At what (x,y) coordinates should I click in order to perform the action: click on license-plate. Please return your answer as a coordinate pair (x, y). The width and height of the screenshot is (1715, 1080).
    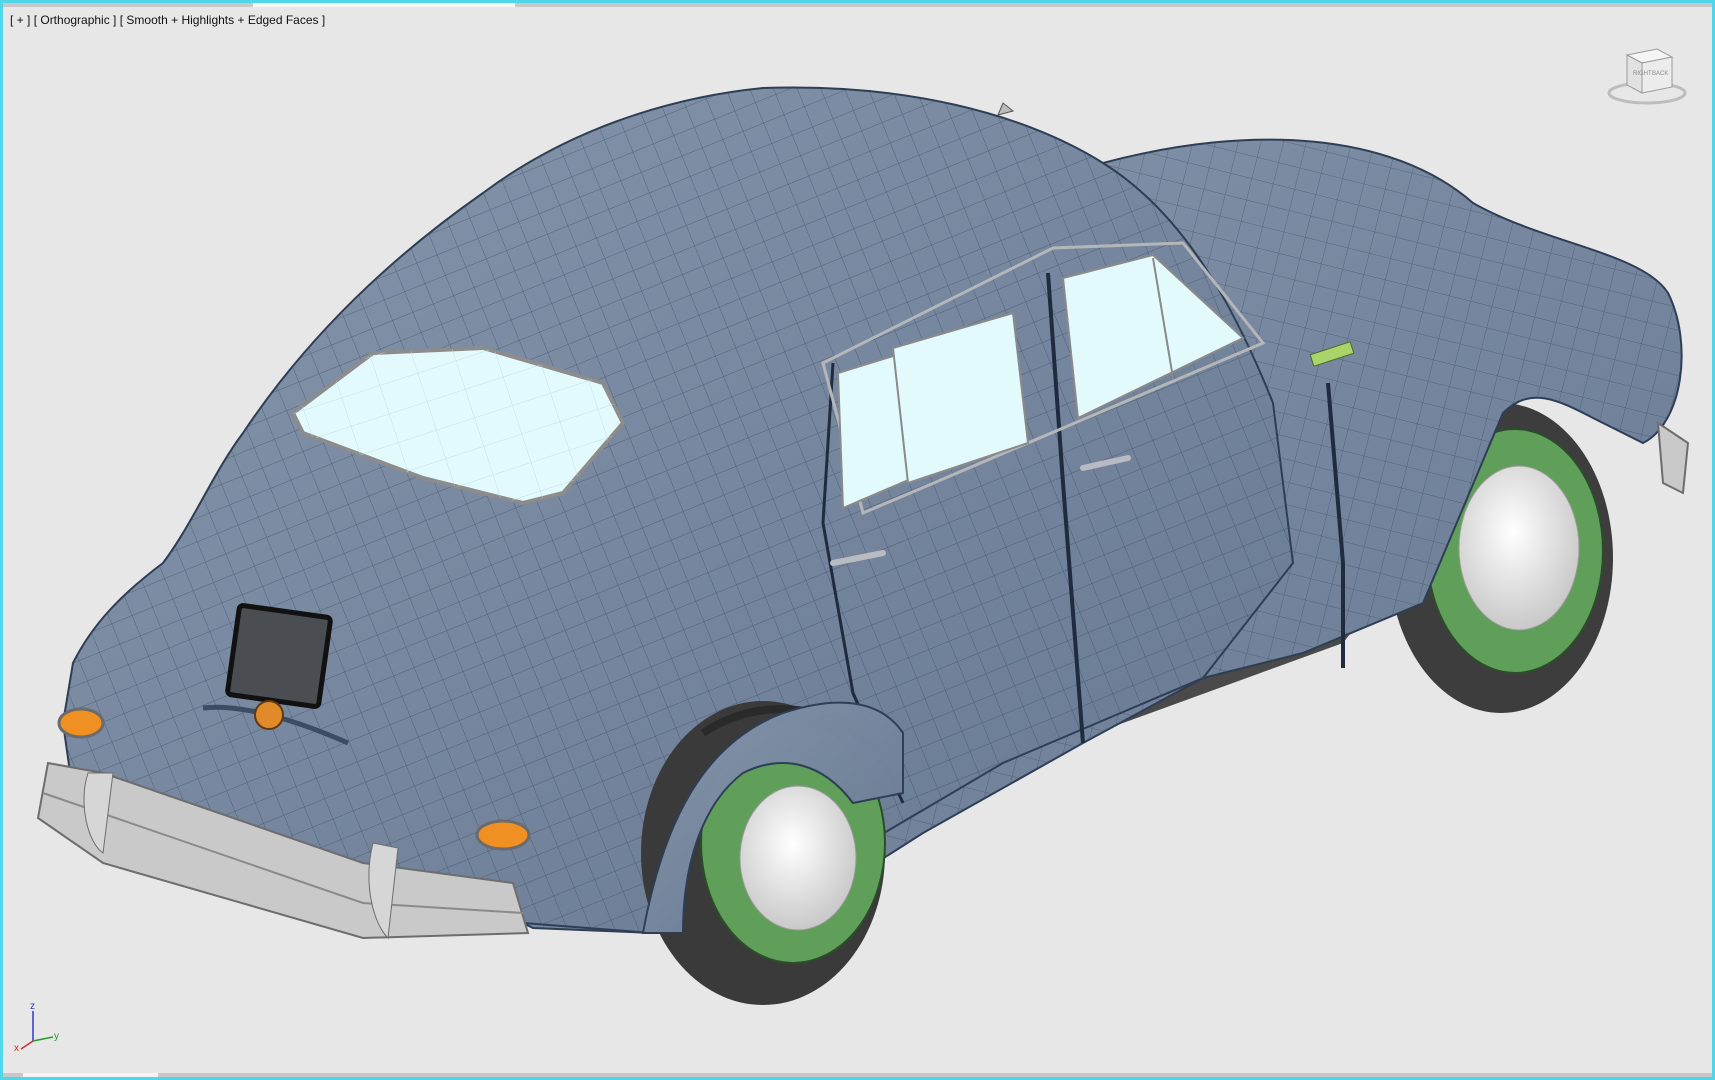
    Looking at the image, I should click on (279, 656).